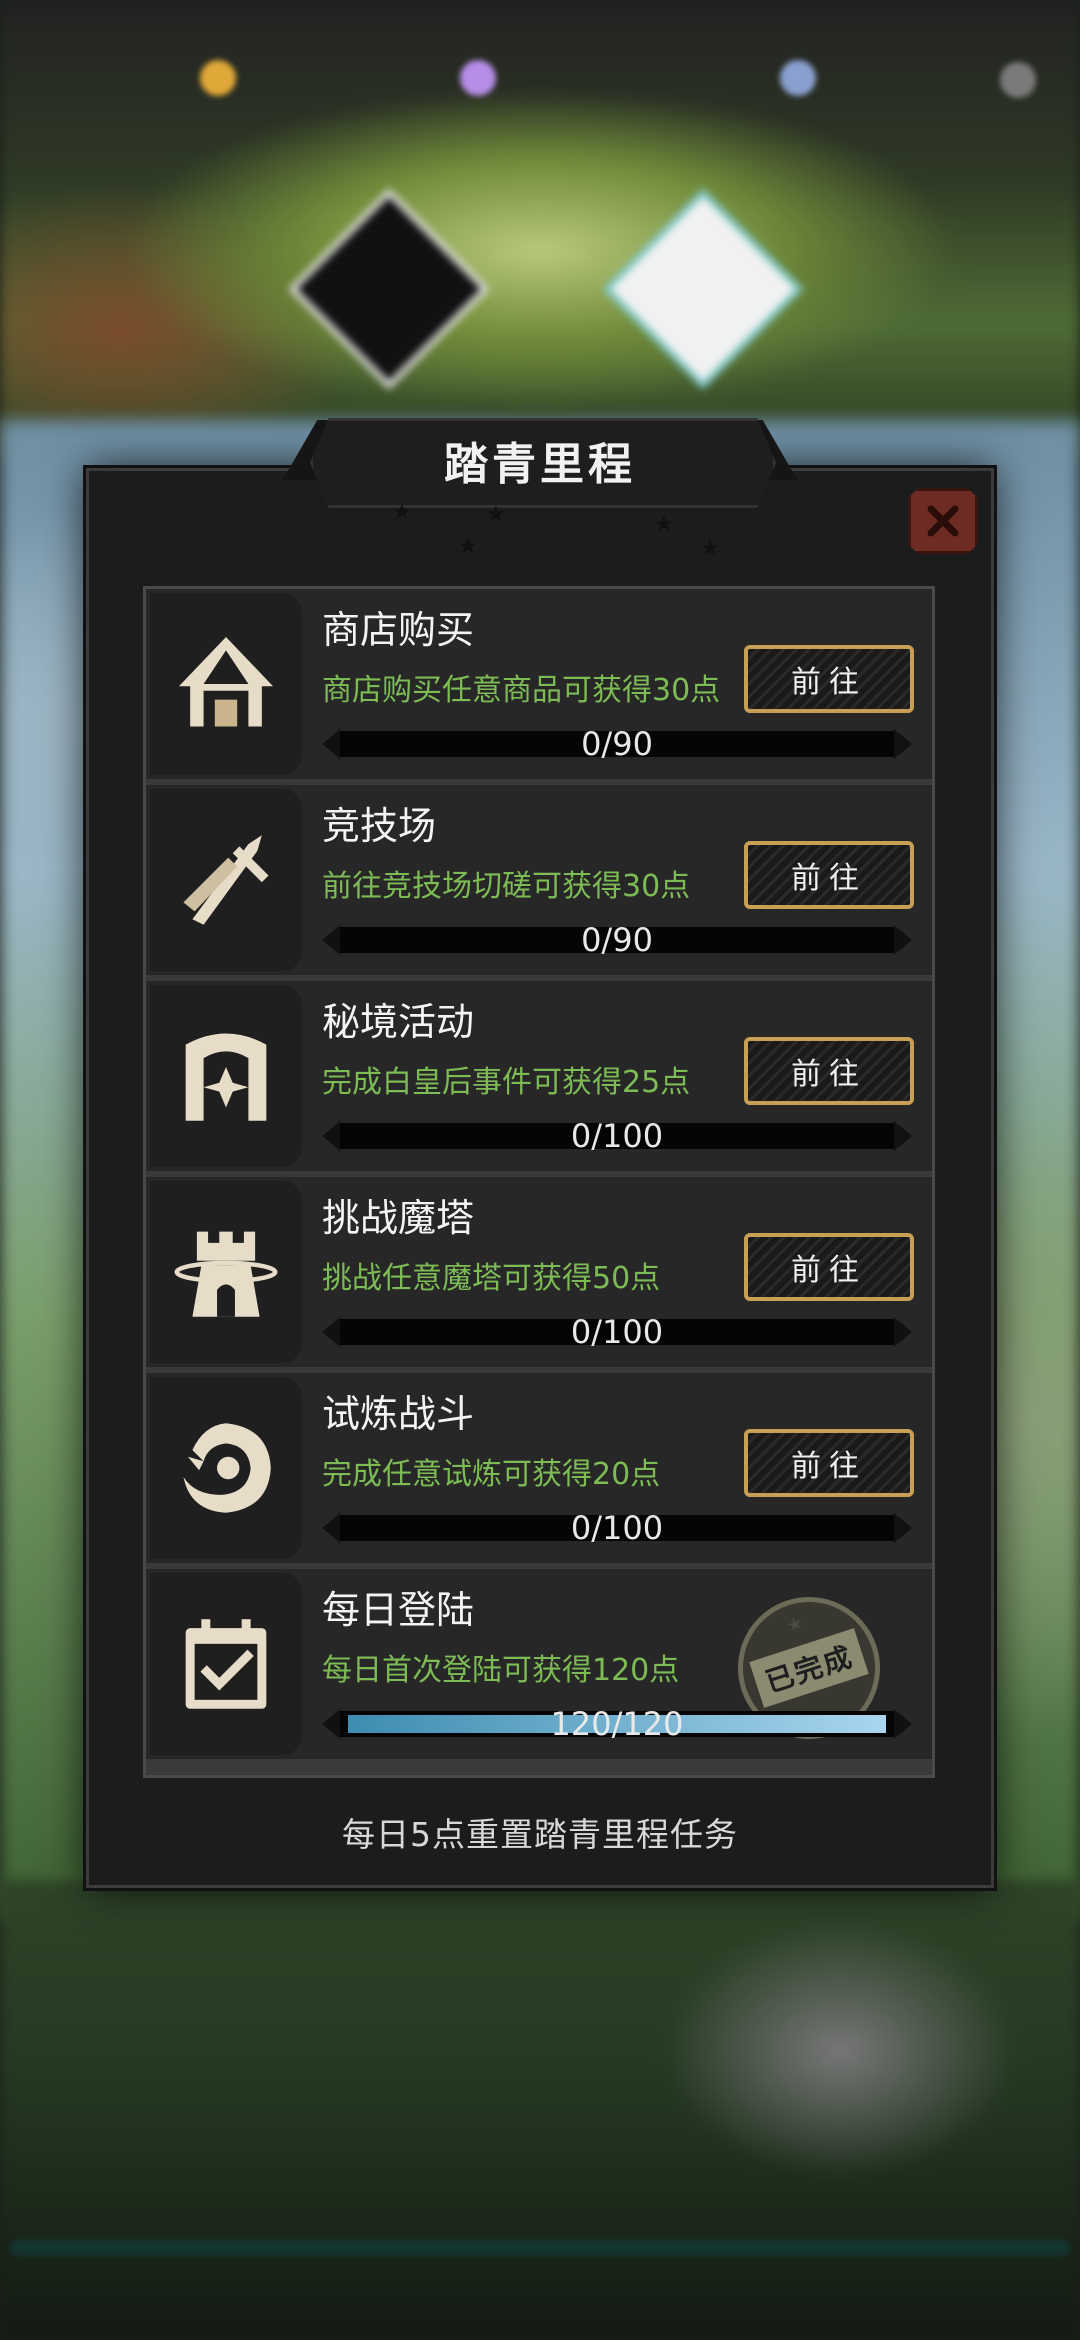 The height and width of the screenshot is (2340, 1080). Describe the element at coordinates (491, 1474) in the screenshot. I see `task-description: 完成任意试炼可获得20点` at that location.